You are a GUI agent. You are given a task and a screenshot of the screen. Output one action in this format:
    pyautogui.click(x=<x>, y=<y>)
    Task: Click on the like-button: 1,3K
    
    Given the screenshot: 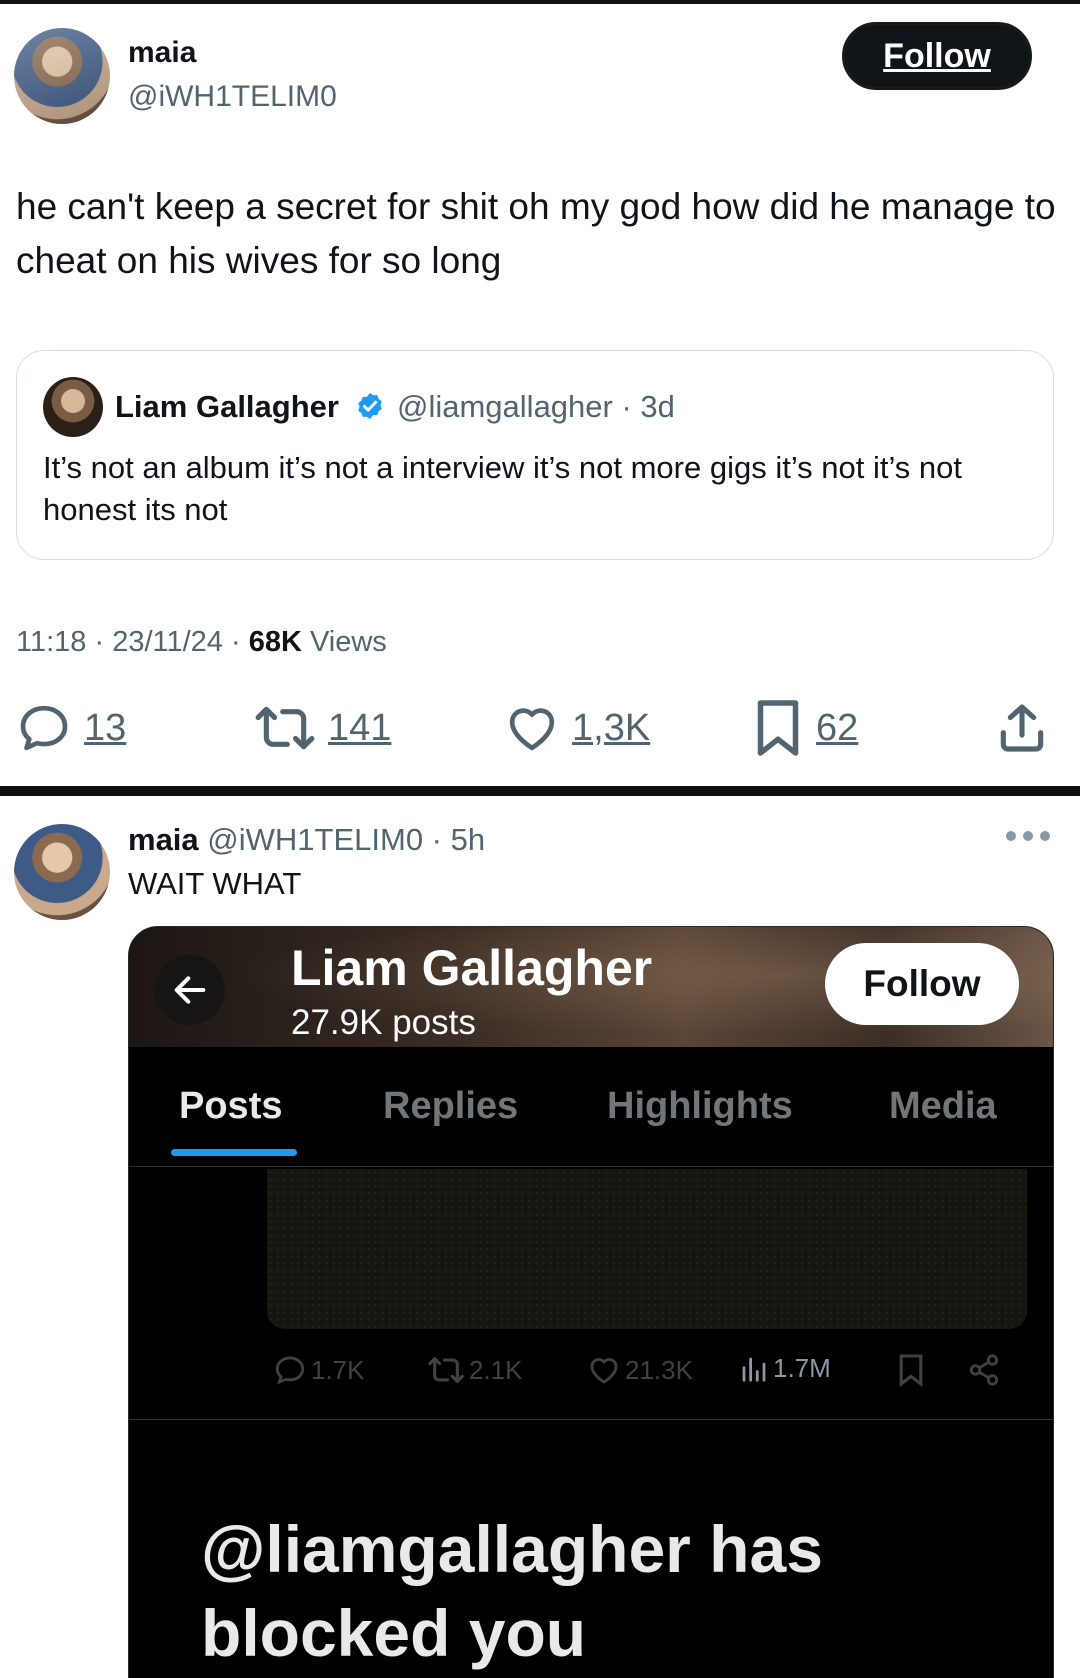 What is the action you would take?
    pyautogui.click(x=577, y=728)
    